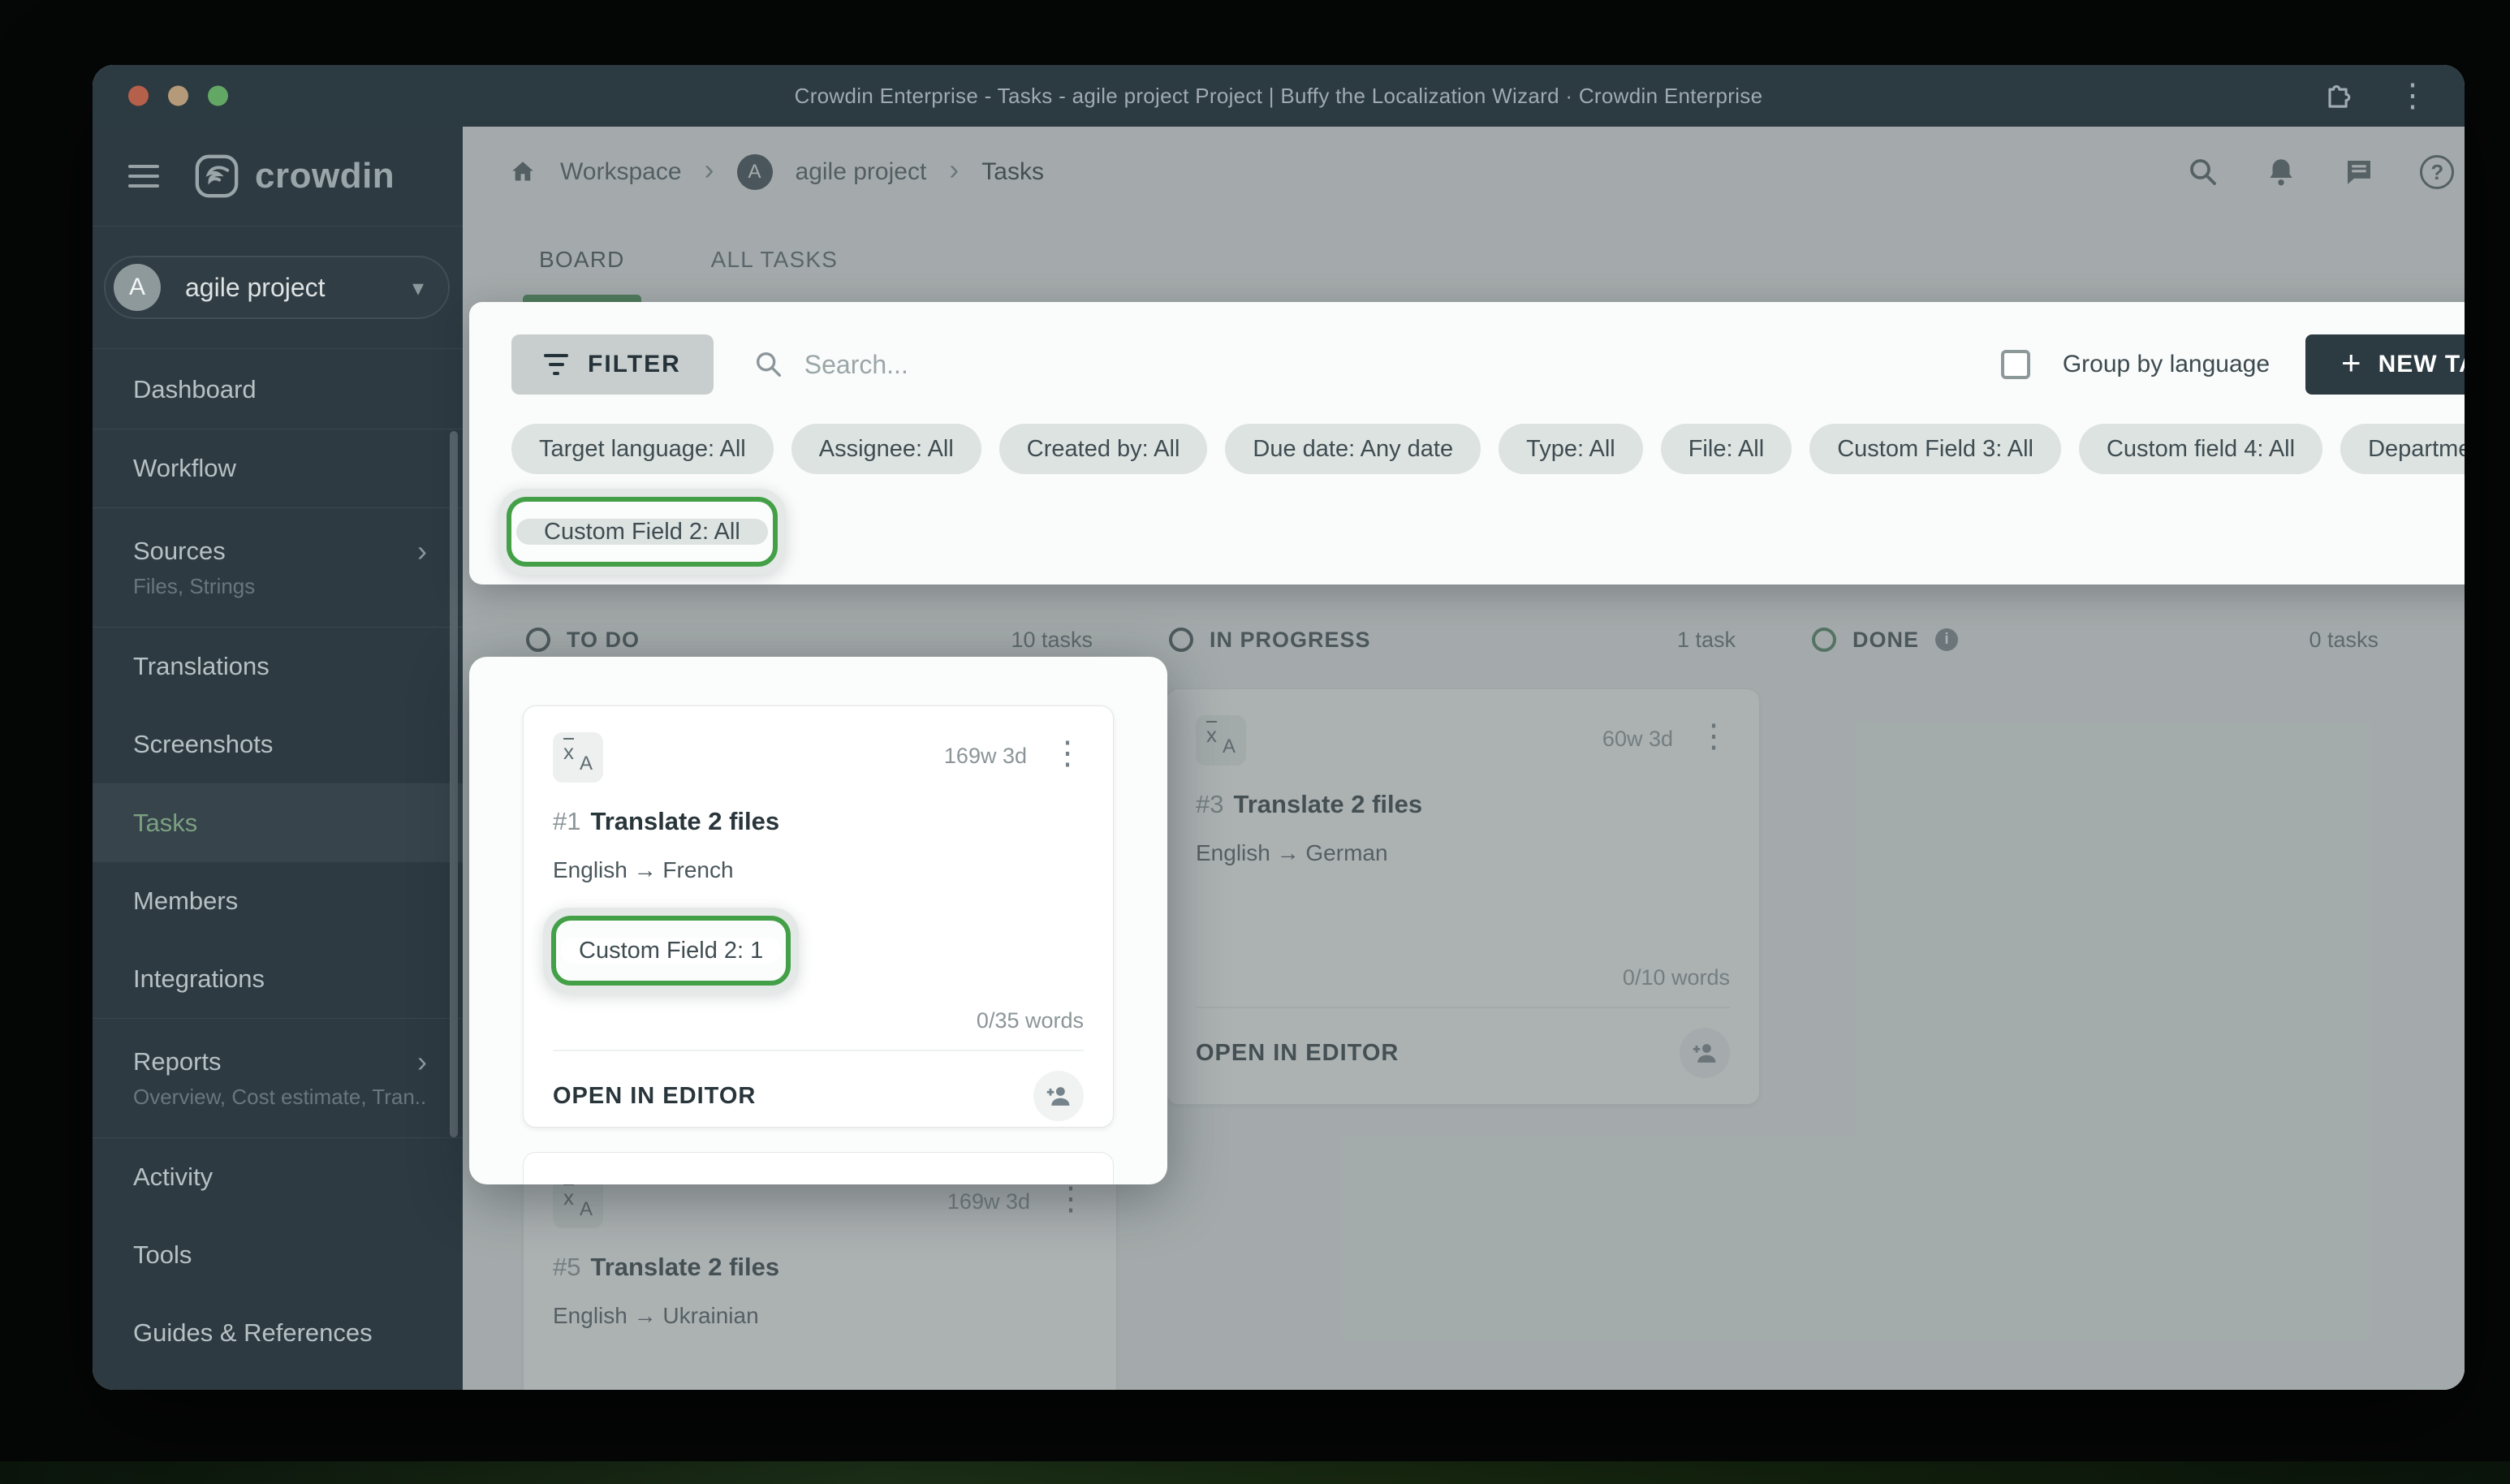  What do you see at coordinates (2373, 96) in the screenshot?
I see `browser-toolbar-icons: ⋮` at bounding box center [2373, 96].